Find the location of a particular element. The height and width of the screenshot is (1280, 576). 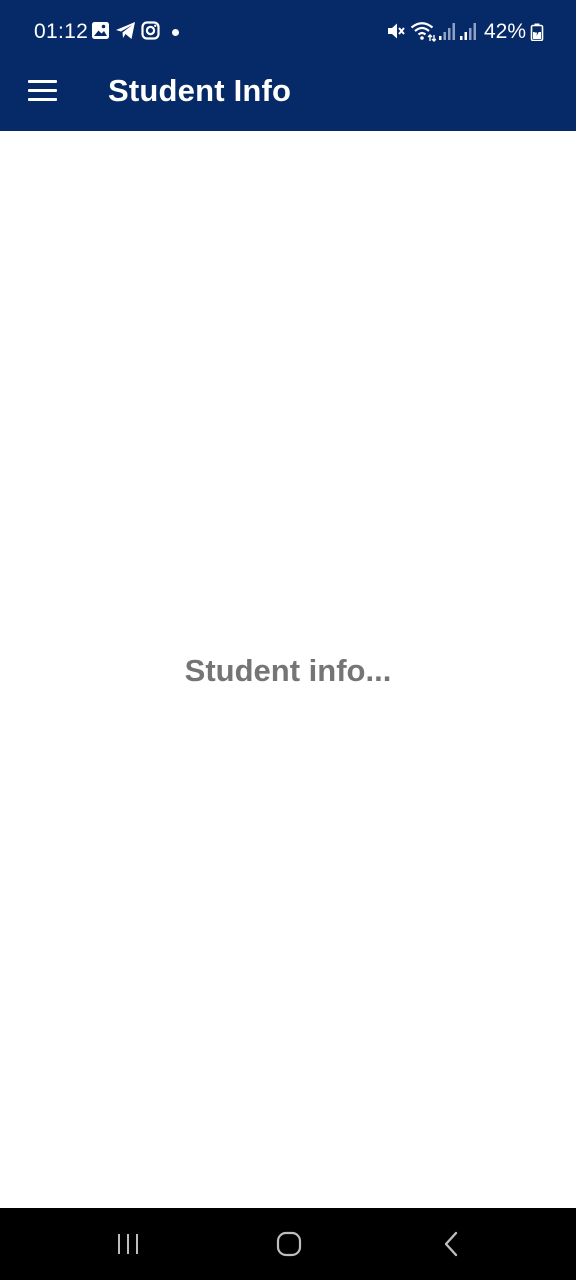

page-title: Student Info is located at coordinates (200, 90).